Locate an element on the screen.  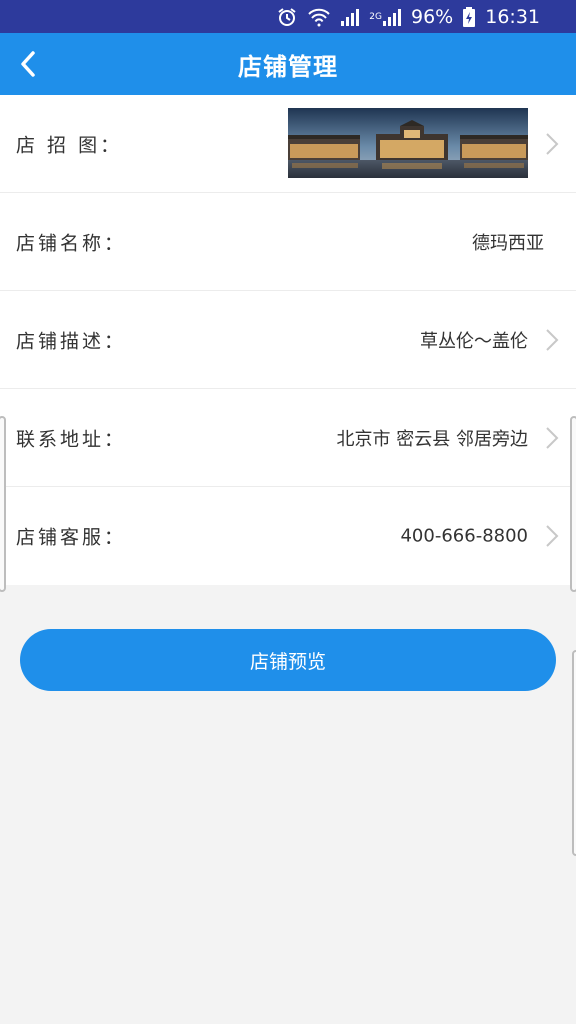
alarm-icon is located at coordinates (287, 17).